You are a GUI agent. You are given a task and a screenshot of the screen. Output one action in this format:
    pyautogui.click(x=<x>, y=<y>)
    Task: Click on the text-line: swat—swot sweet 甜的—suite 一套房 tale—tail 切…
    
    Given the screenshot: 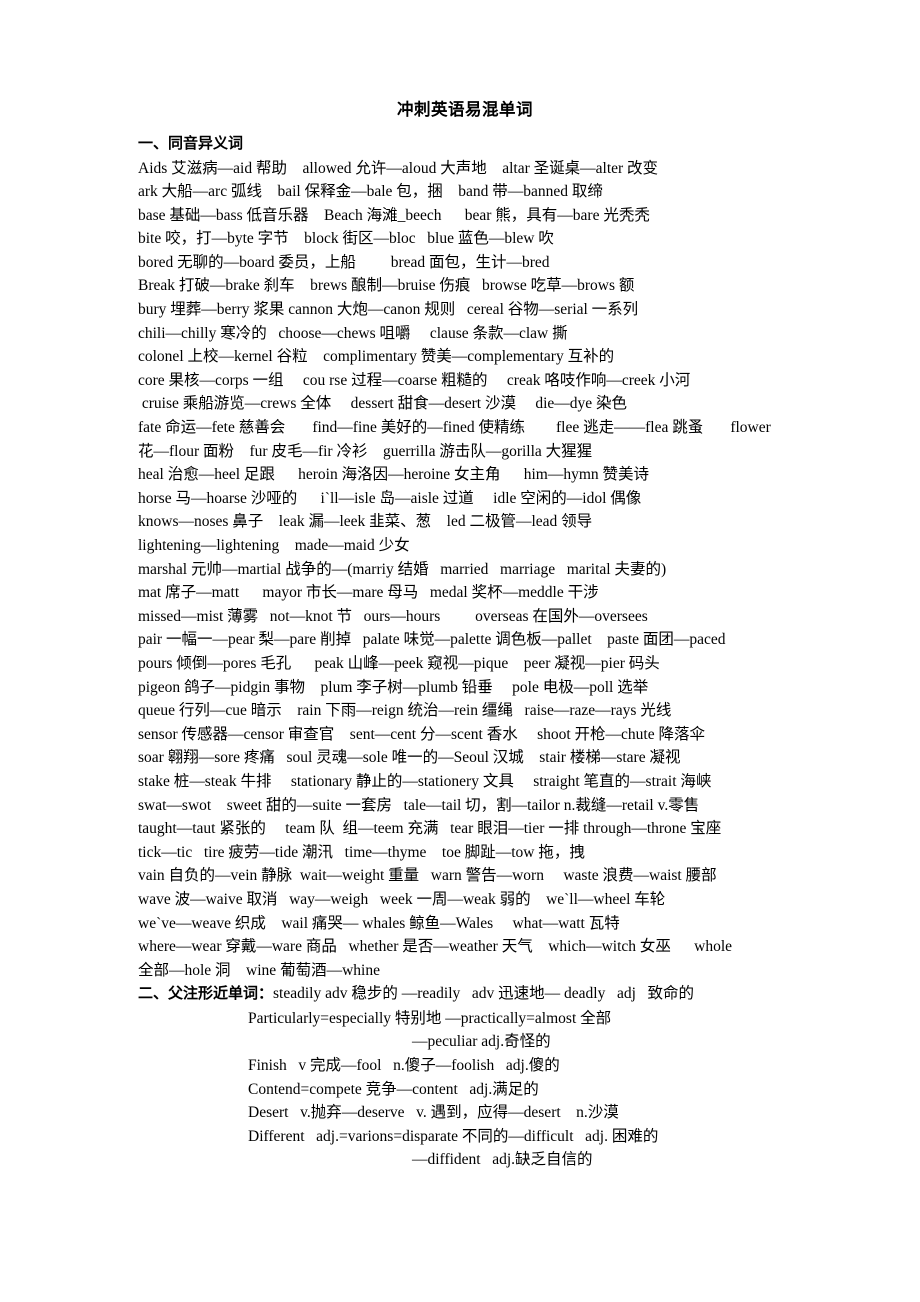 What is the action you would take?
    pyautogui.click(x=419, y=805)
    